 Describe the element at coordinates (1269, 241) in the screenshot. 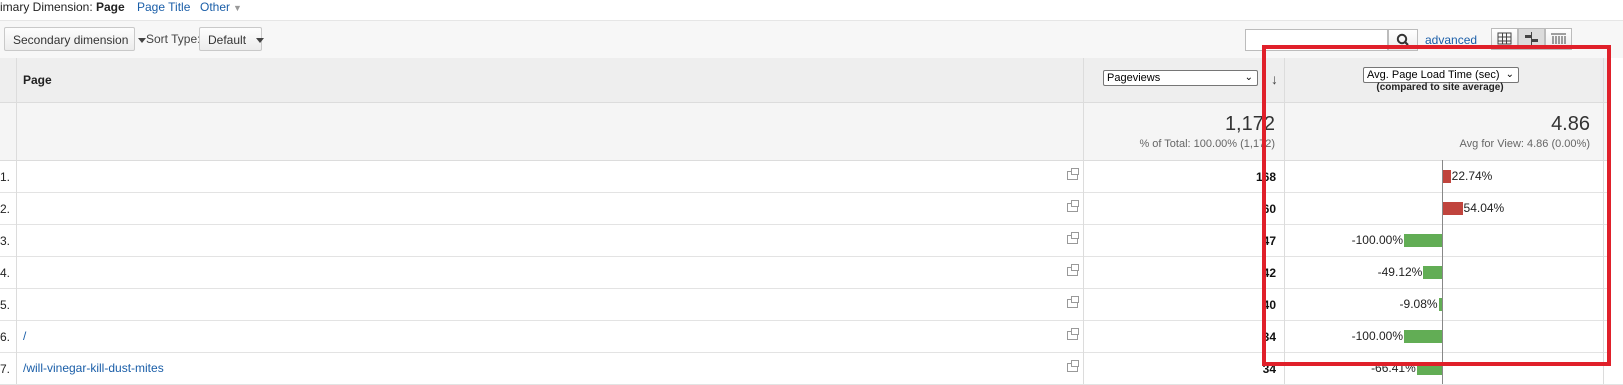

I see `row-pageviews: 47` at that location.